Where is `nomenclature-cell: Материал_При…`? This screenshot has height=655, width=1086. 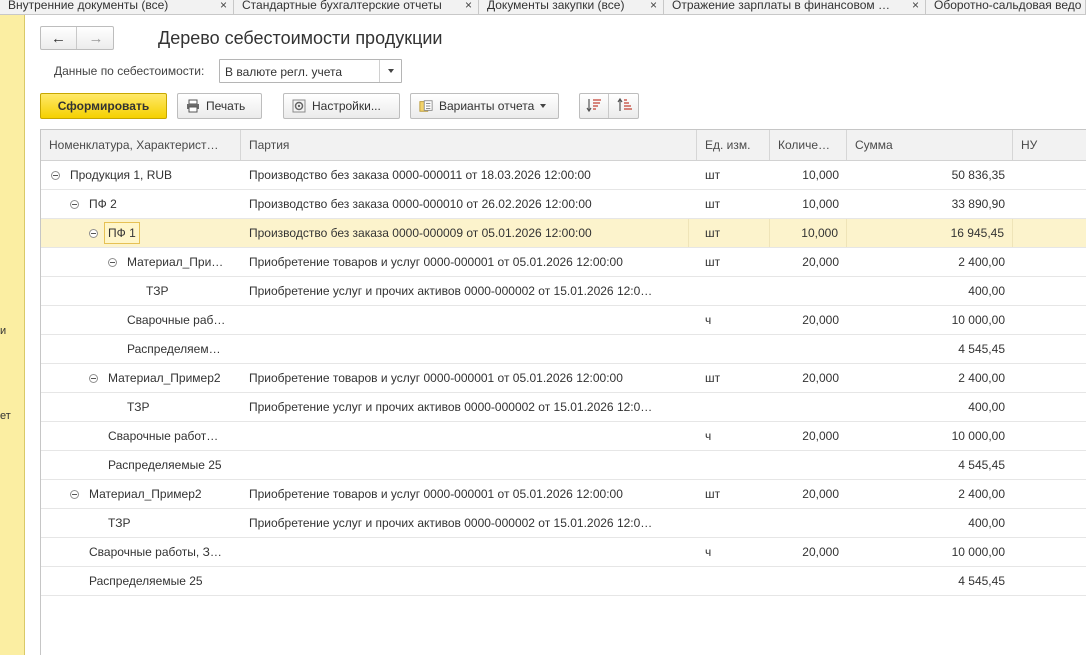
nomenclature-cell: Материал_При… is located at coordinates (180, 262).